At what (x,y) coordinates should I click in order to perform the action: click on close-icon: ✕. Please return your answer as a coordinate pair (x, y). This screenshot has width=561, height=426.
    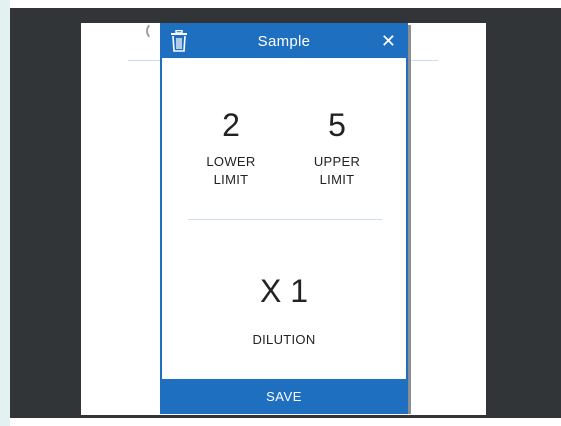
    Looking at the image, I should click on (388, 41).